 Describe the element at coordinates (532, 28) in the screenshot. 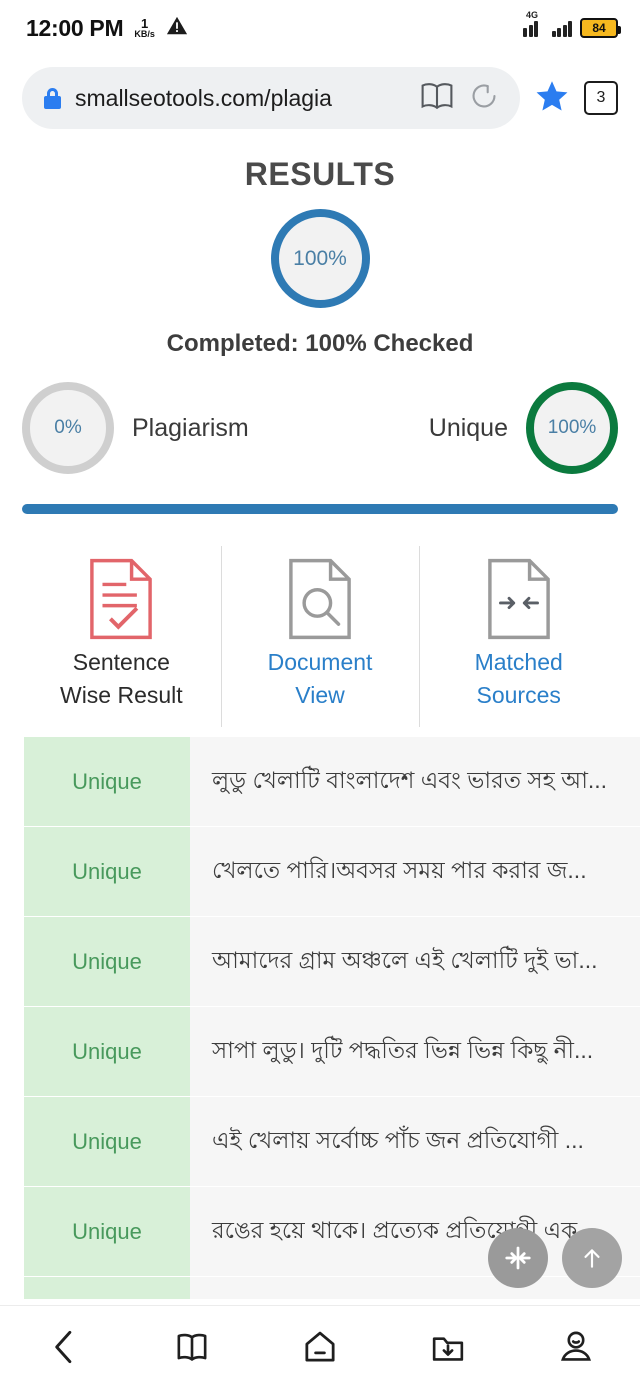

I see `signal-4g-icon: 4G` at that location.